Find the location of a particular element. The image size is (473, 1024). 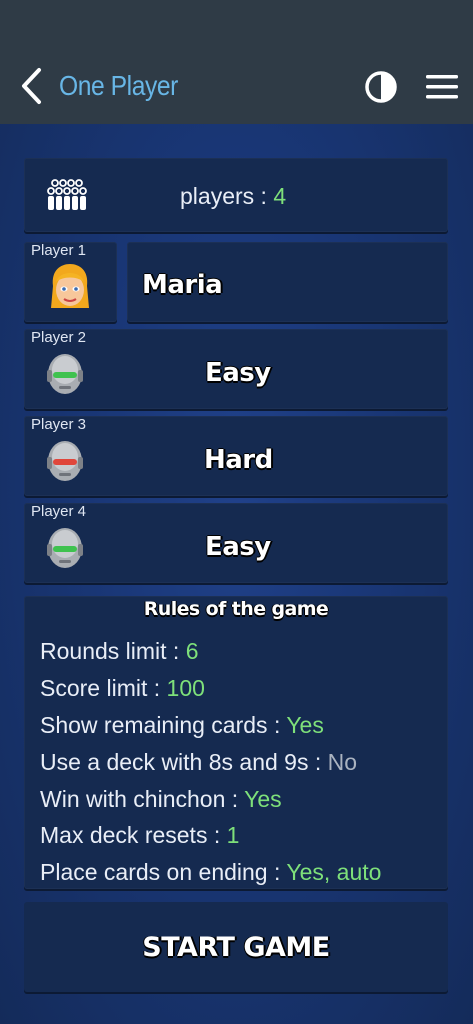

group-icon is located at coordinates (67, 194).